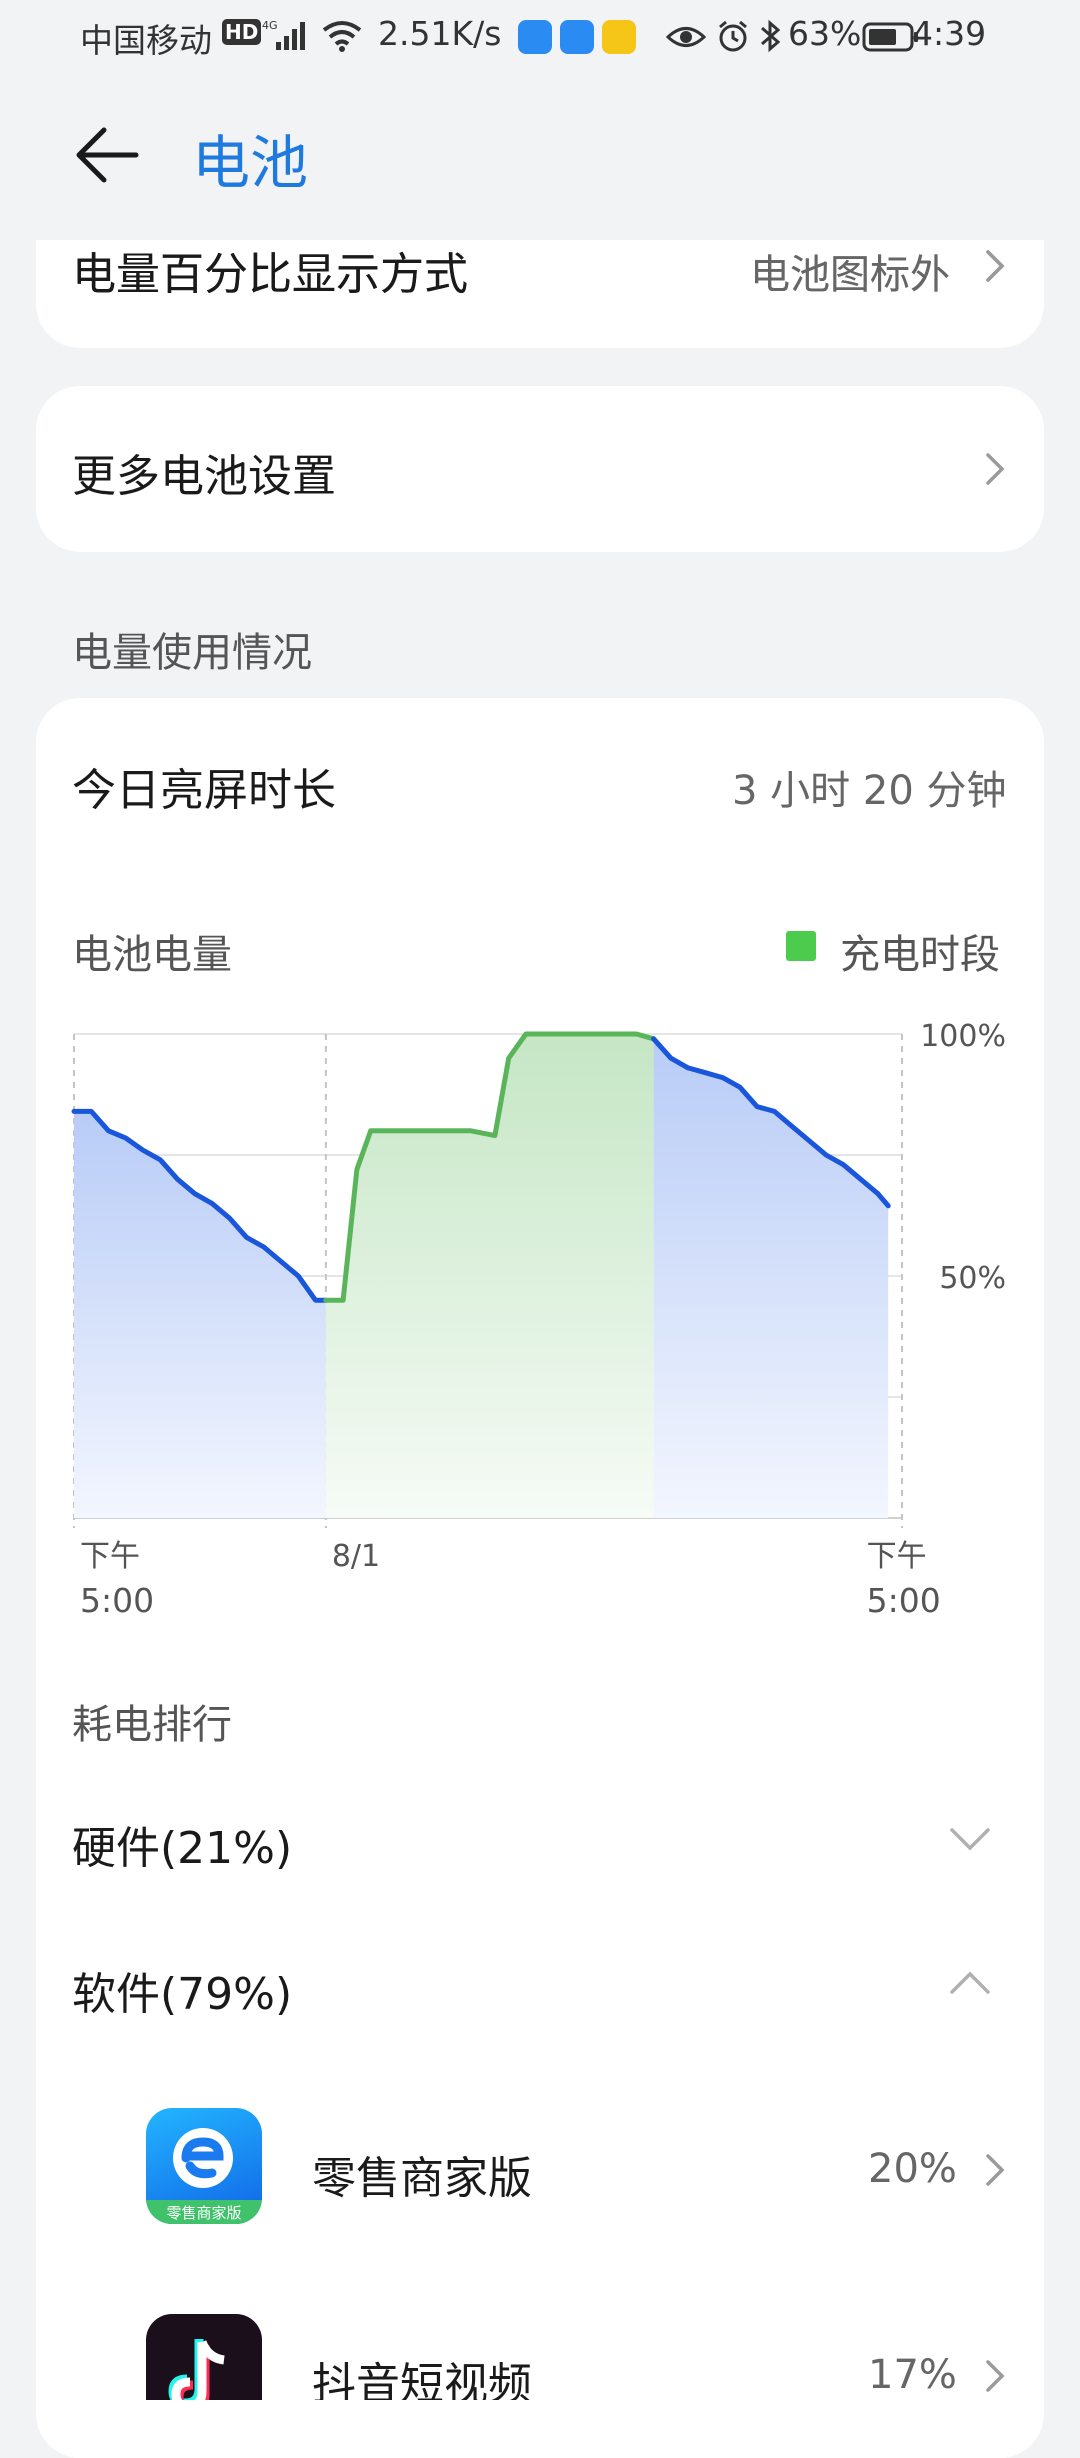  I want to click on chevron-up-icon, so click(970, 1982).